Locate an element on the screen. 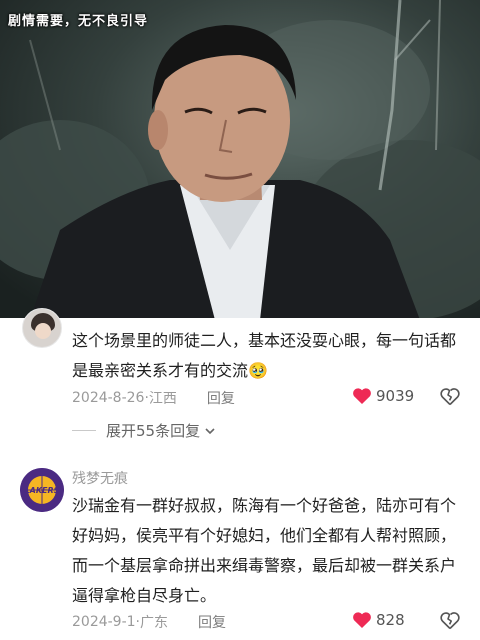  like-button: 9039 is located at coordinates (383, 396).